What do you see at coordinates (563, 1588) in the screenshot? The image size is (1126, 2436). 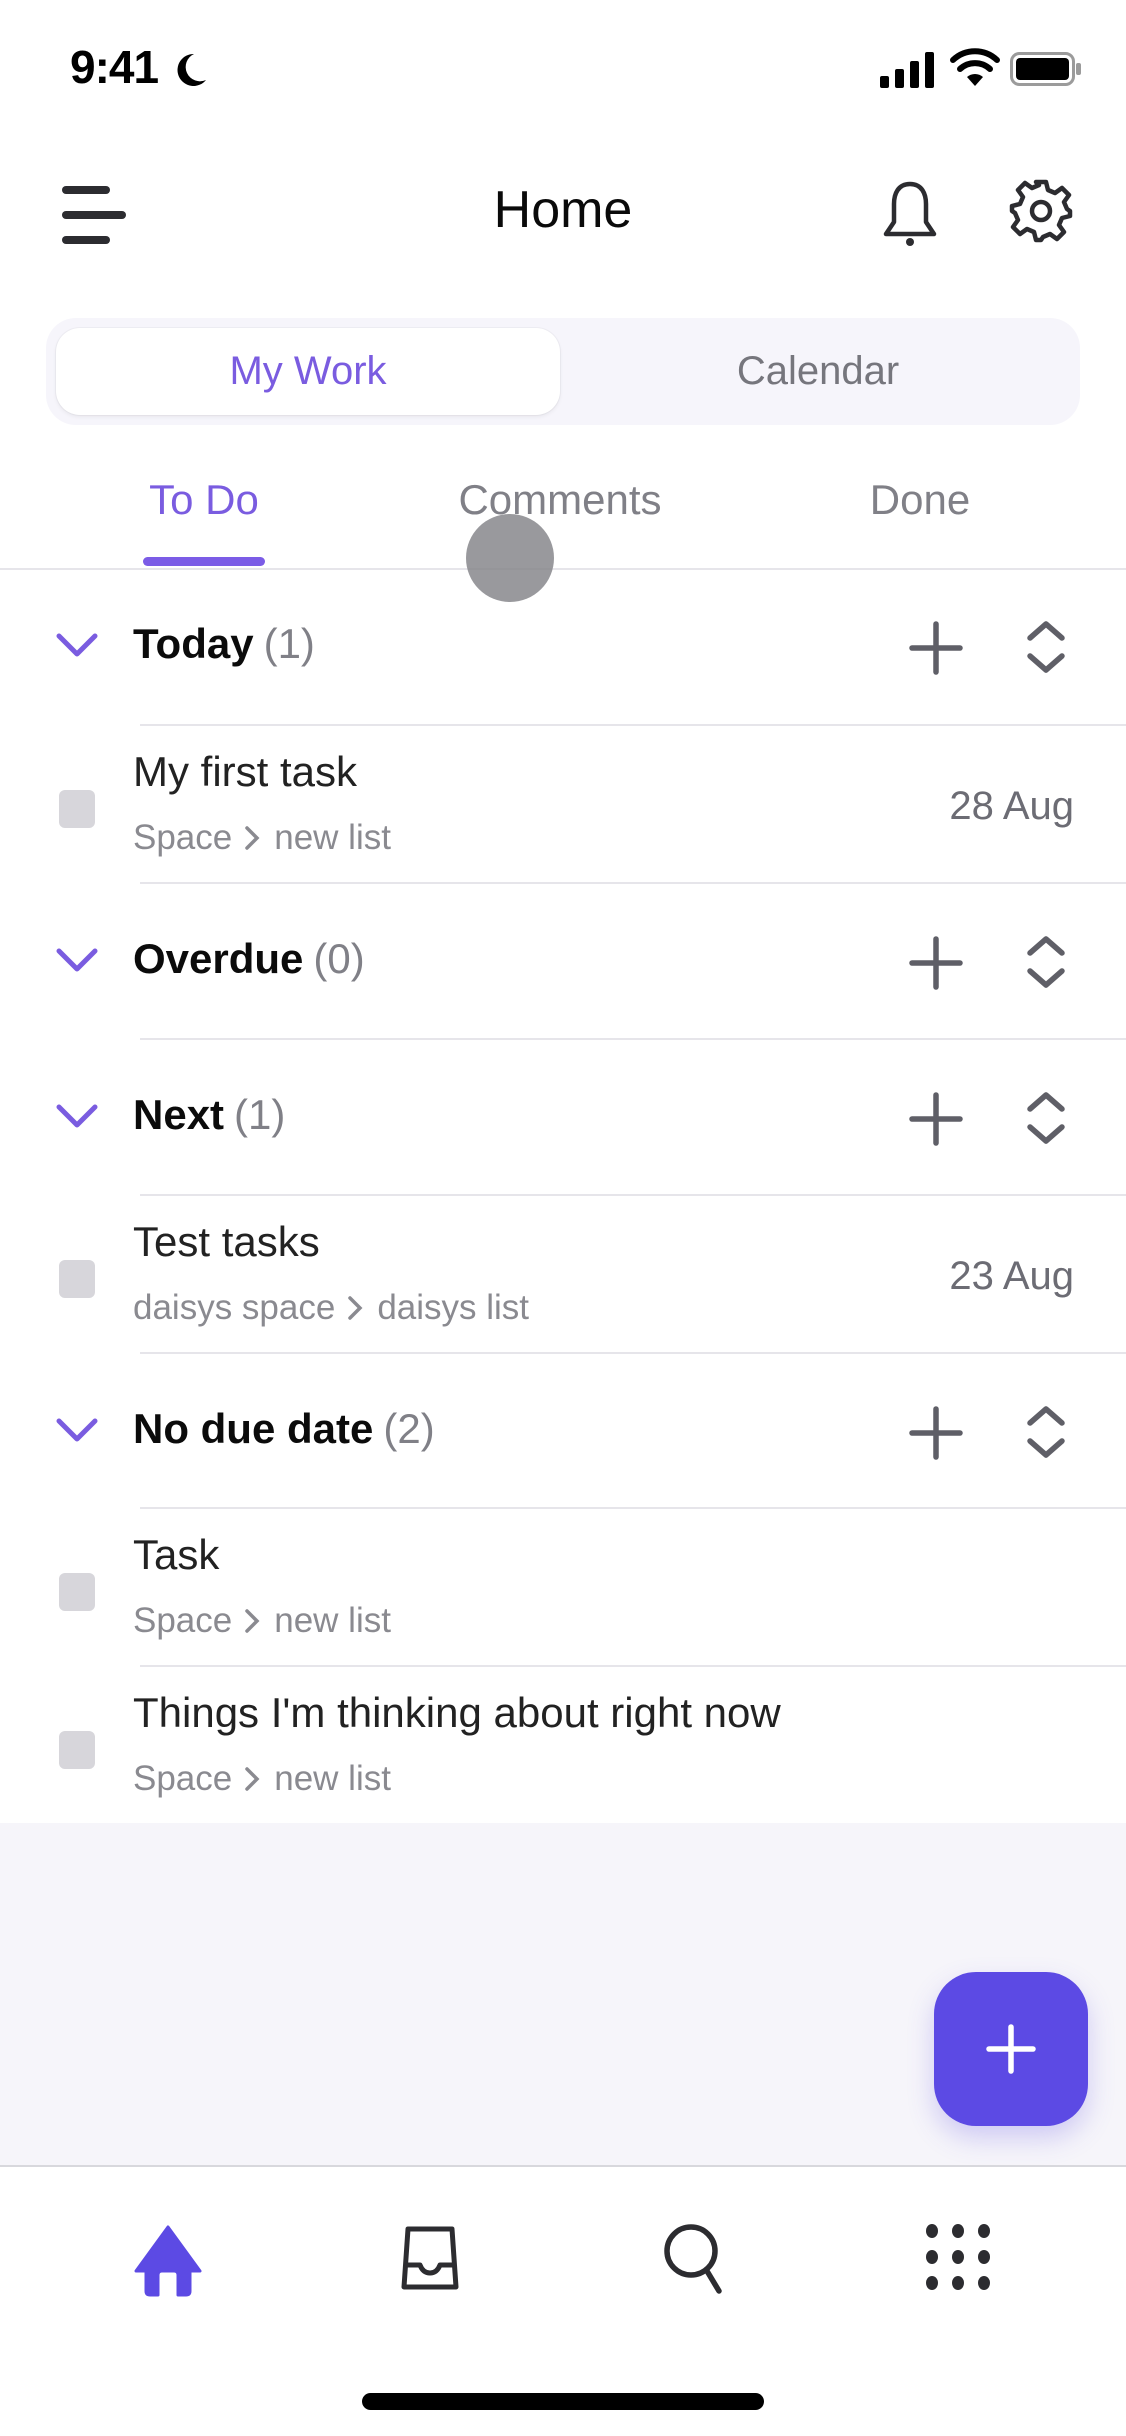 I see `task-row: Task Space new list` at bounding box center [563, 1588].